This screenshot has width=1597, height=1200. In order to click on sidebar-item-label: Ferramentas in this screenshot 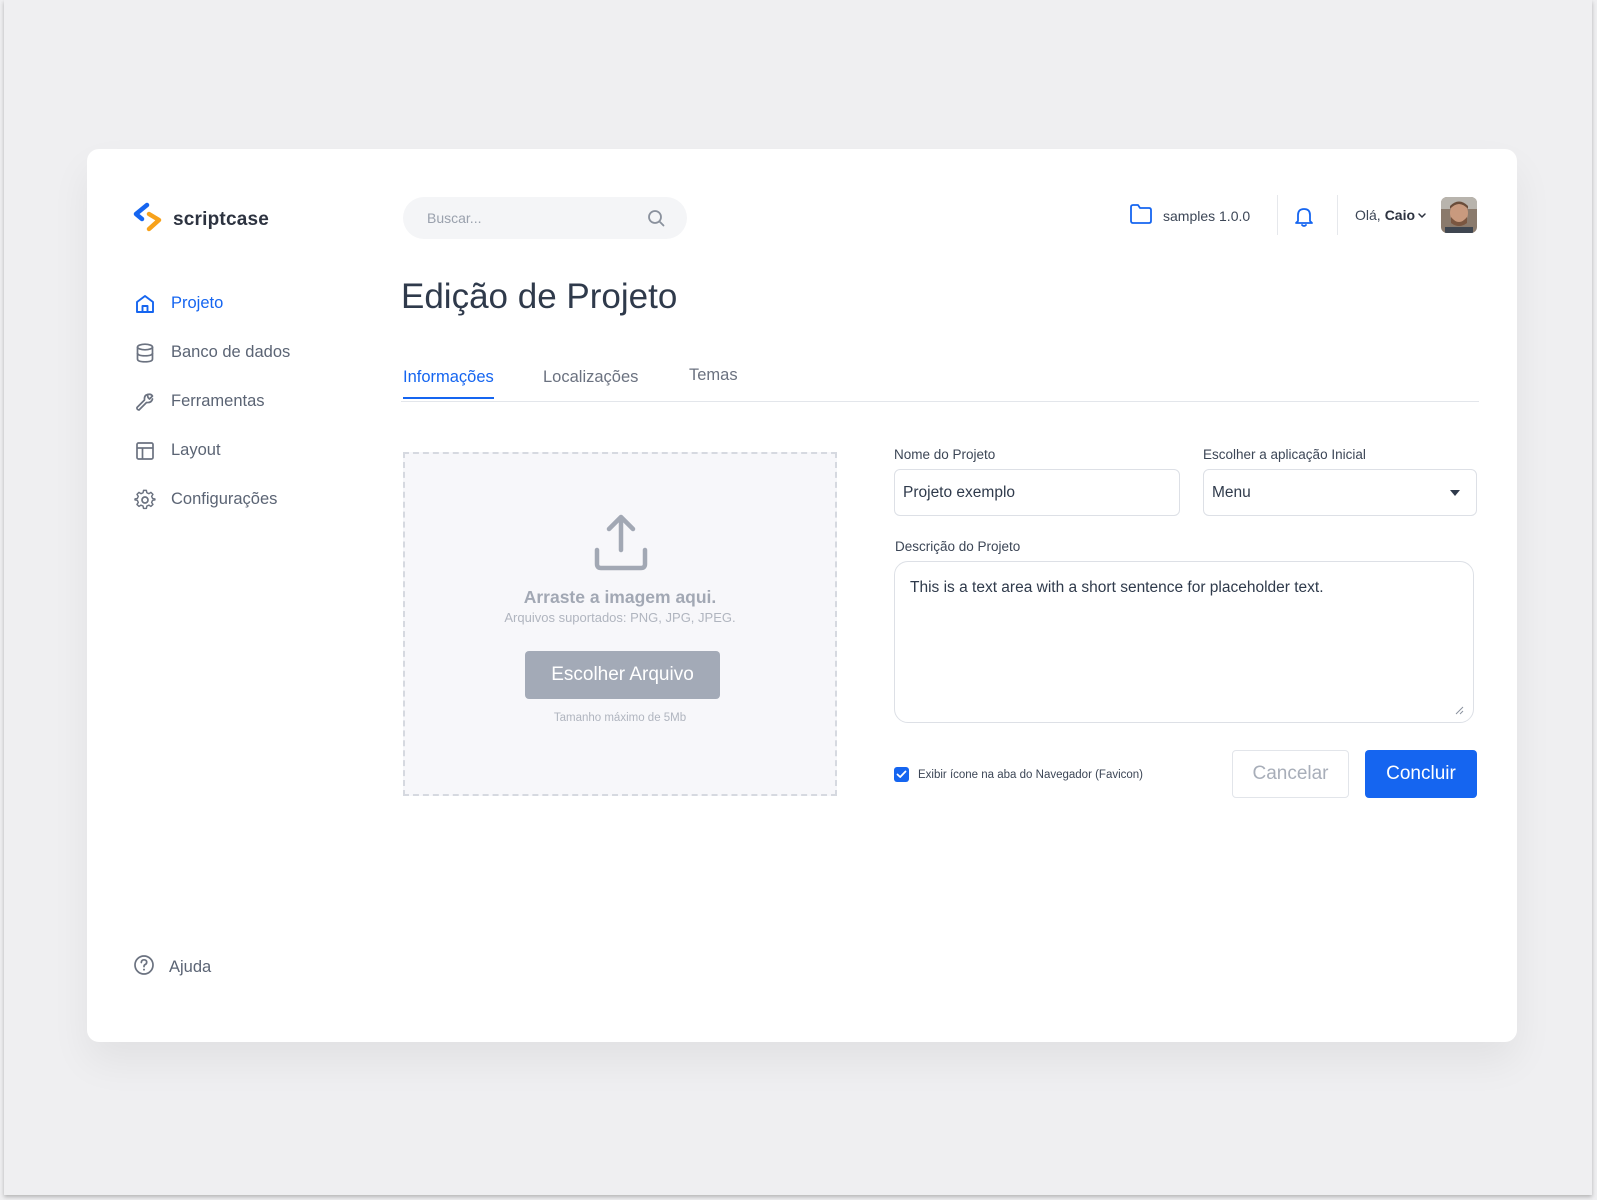, I will do `click(218, 401)`.